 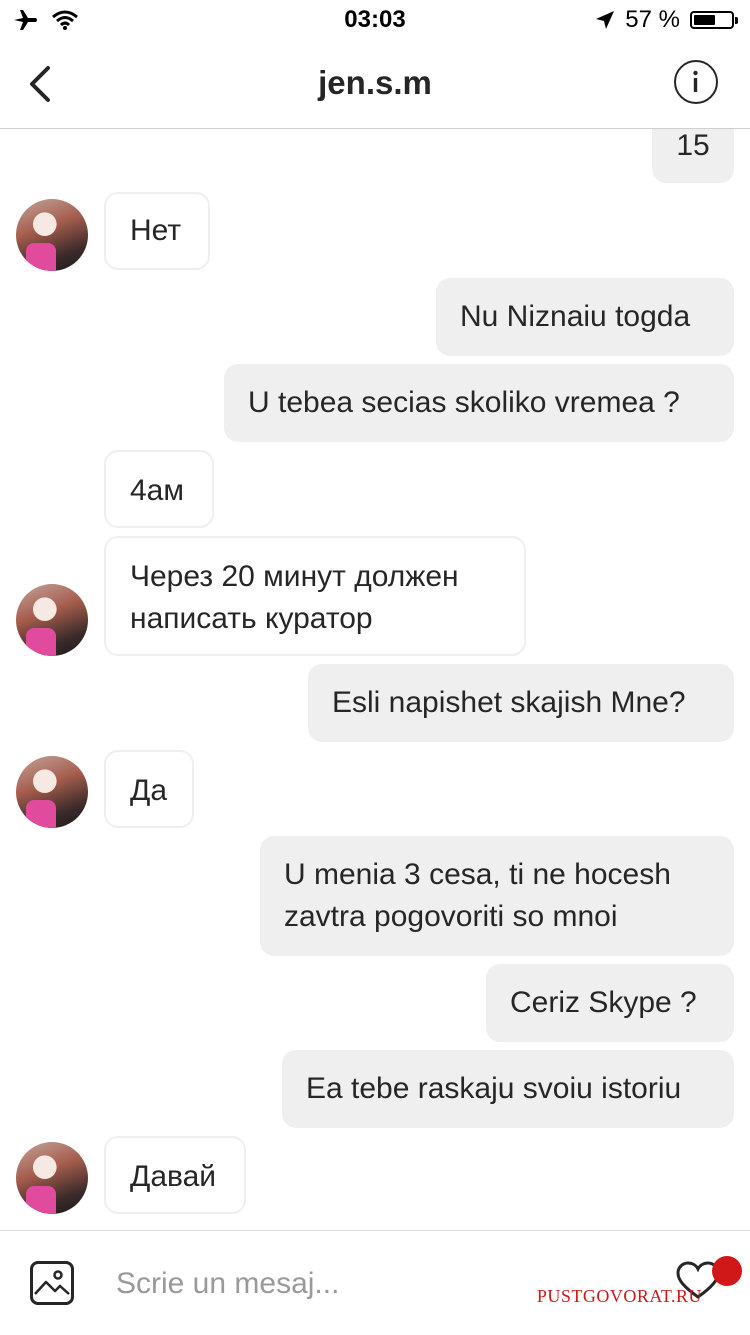 I want to click on message-bubble: Ea tebe raskaju svoiu istoriu, so click(x=508, y=1089).